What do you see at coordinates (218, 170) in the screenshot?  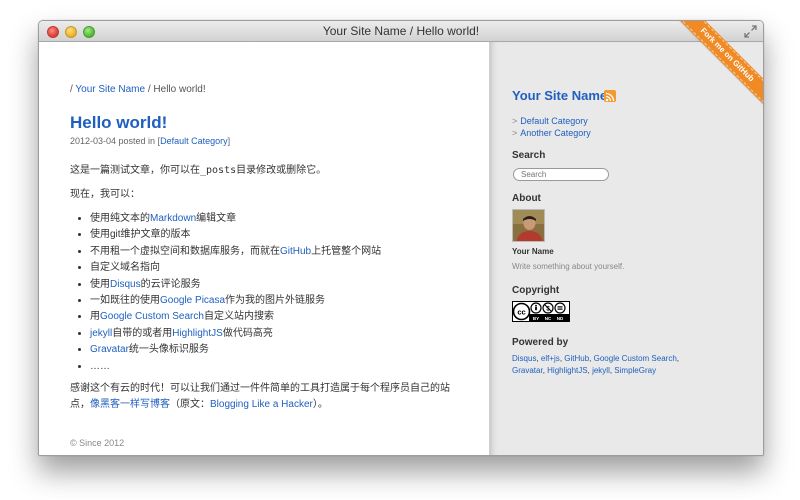 I see `intro-code: _posts` at bounding box center [218, 170].